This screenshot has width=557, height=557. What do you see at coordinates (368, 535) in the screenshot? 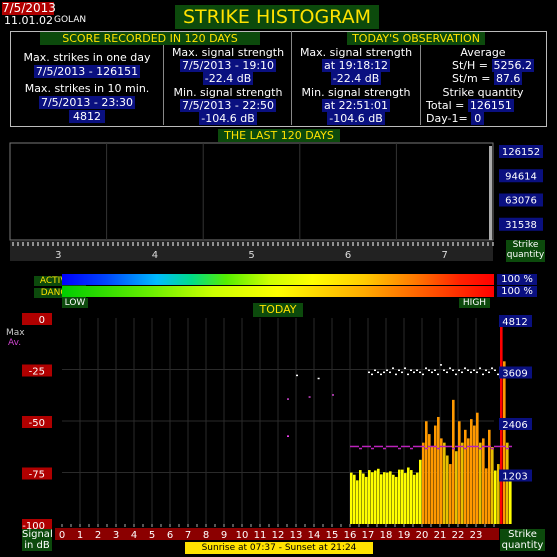
I see `today-x-tick: 17` at bounding box center [368, 535].